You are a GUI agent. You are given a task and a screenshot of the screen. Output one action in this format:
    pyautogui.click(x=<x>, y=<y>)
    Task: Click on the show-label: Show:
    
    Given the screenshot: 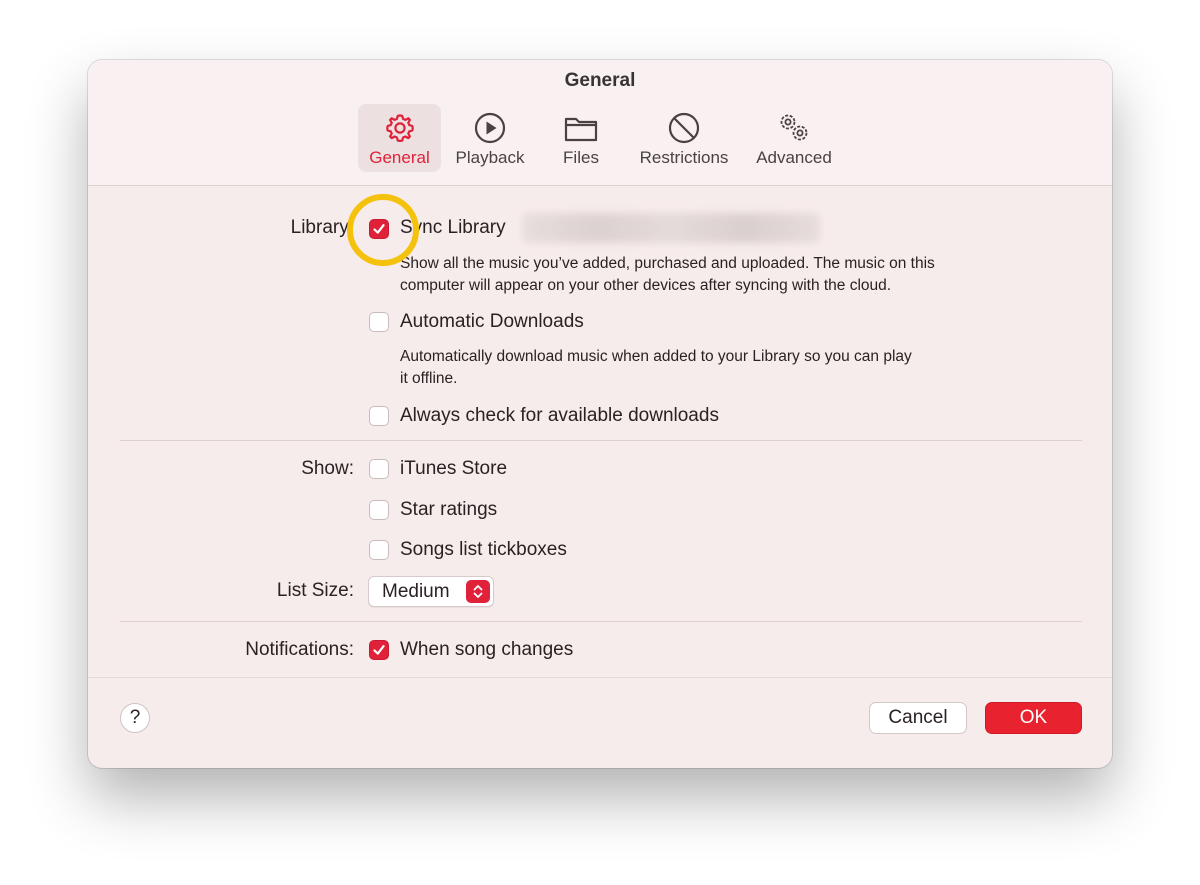 What is the action you would take?
    pyautogui.click(x=327, y=468)
    